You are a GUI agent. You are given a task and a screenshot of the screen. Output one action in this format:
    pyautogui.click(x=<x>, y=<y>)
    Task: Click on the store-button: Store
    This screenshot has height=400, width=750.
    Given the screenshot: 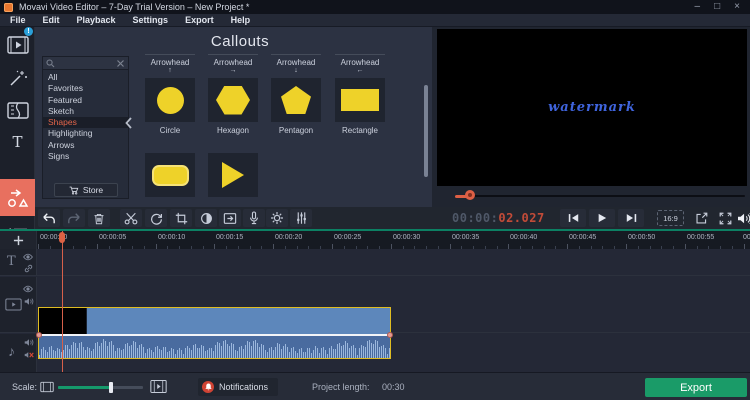 What is the action you would take?
    pyautogui.click(x=86, y=190)
    